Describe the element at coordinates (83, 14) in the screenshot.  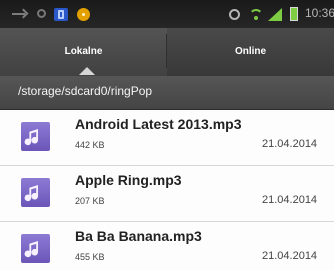
I see `notification-dot-icon` at that location.